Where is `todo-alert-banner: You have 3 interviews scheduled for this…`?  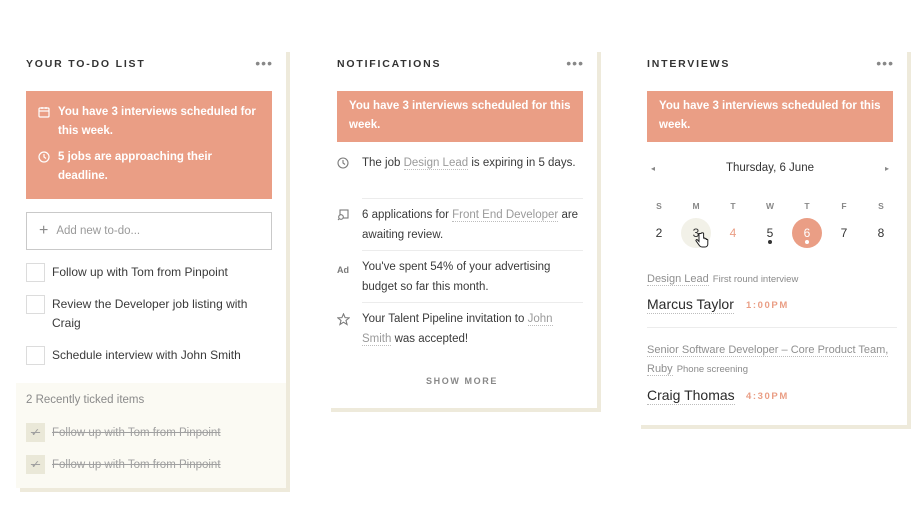 todo-alert-banner: You have 3 interviews scheduled for this… is located at coordinates (149, 145).